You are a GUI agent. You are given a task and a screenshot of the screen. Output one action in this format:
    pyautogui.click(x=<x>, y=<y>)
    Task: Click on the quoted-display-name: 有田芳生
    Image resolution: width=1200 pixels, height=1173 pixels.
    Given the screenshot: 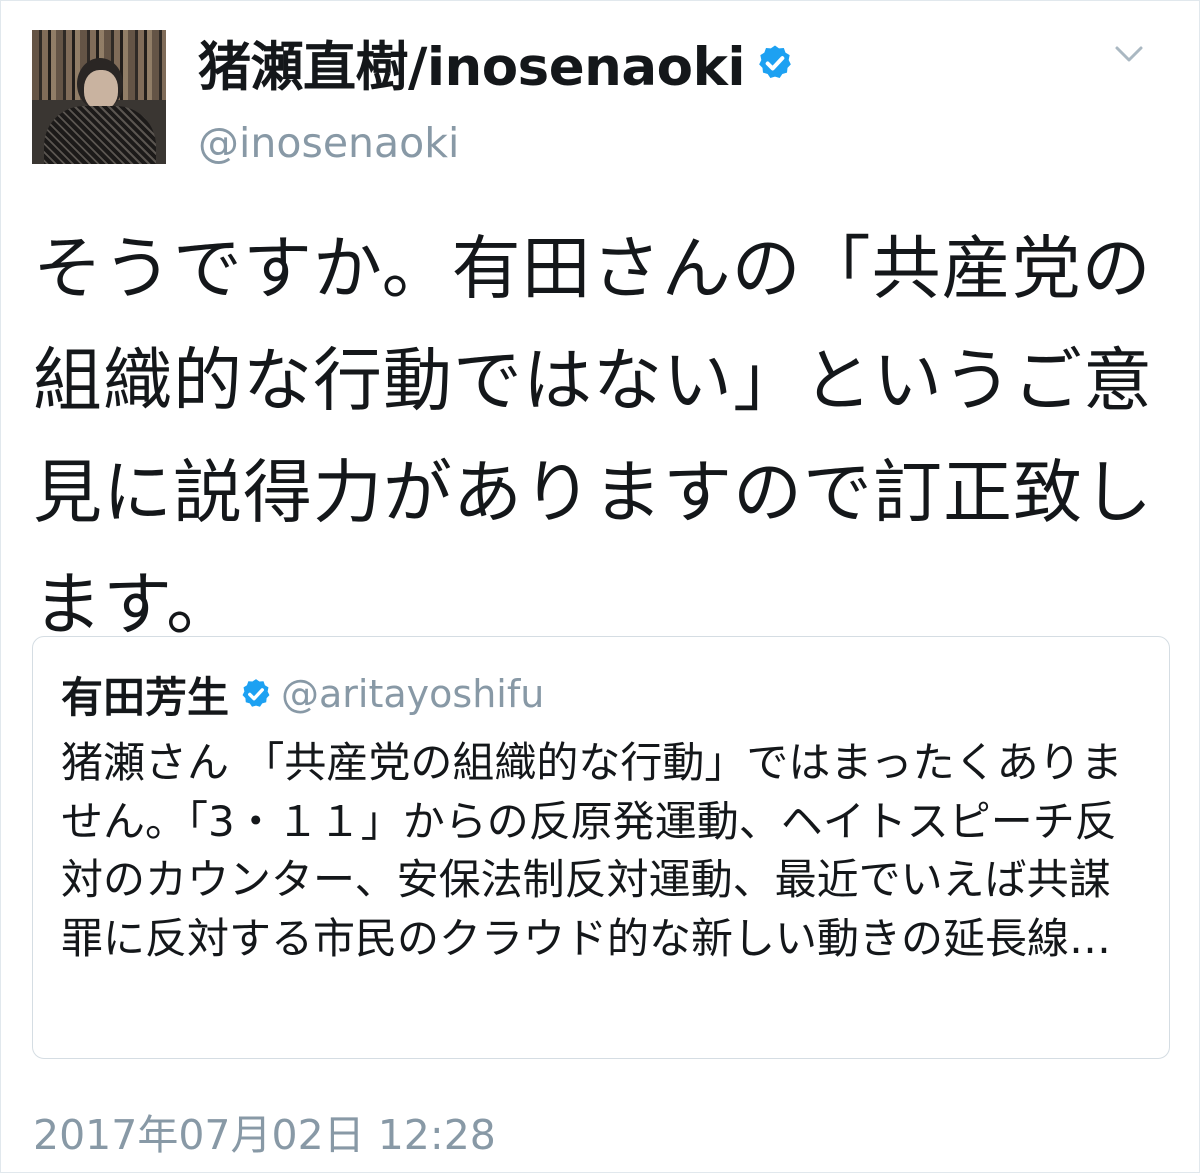 What is the action you would take?
    pyautogui.click(x=145, y=697)
    